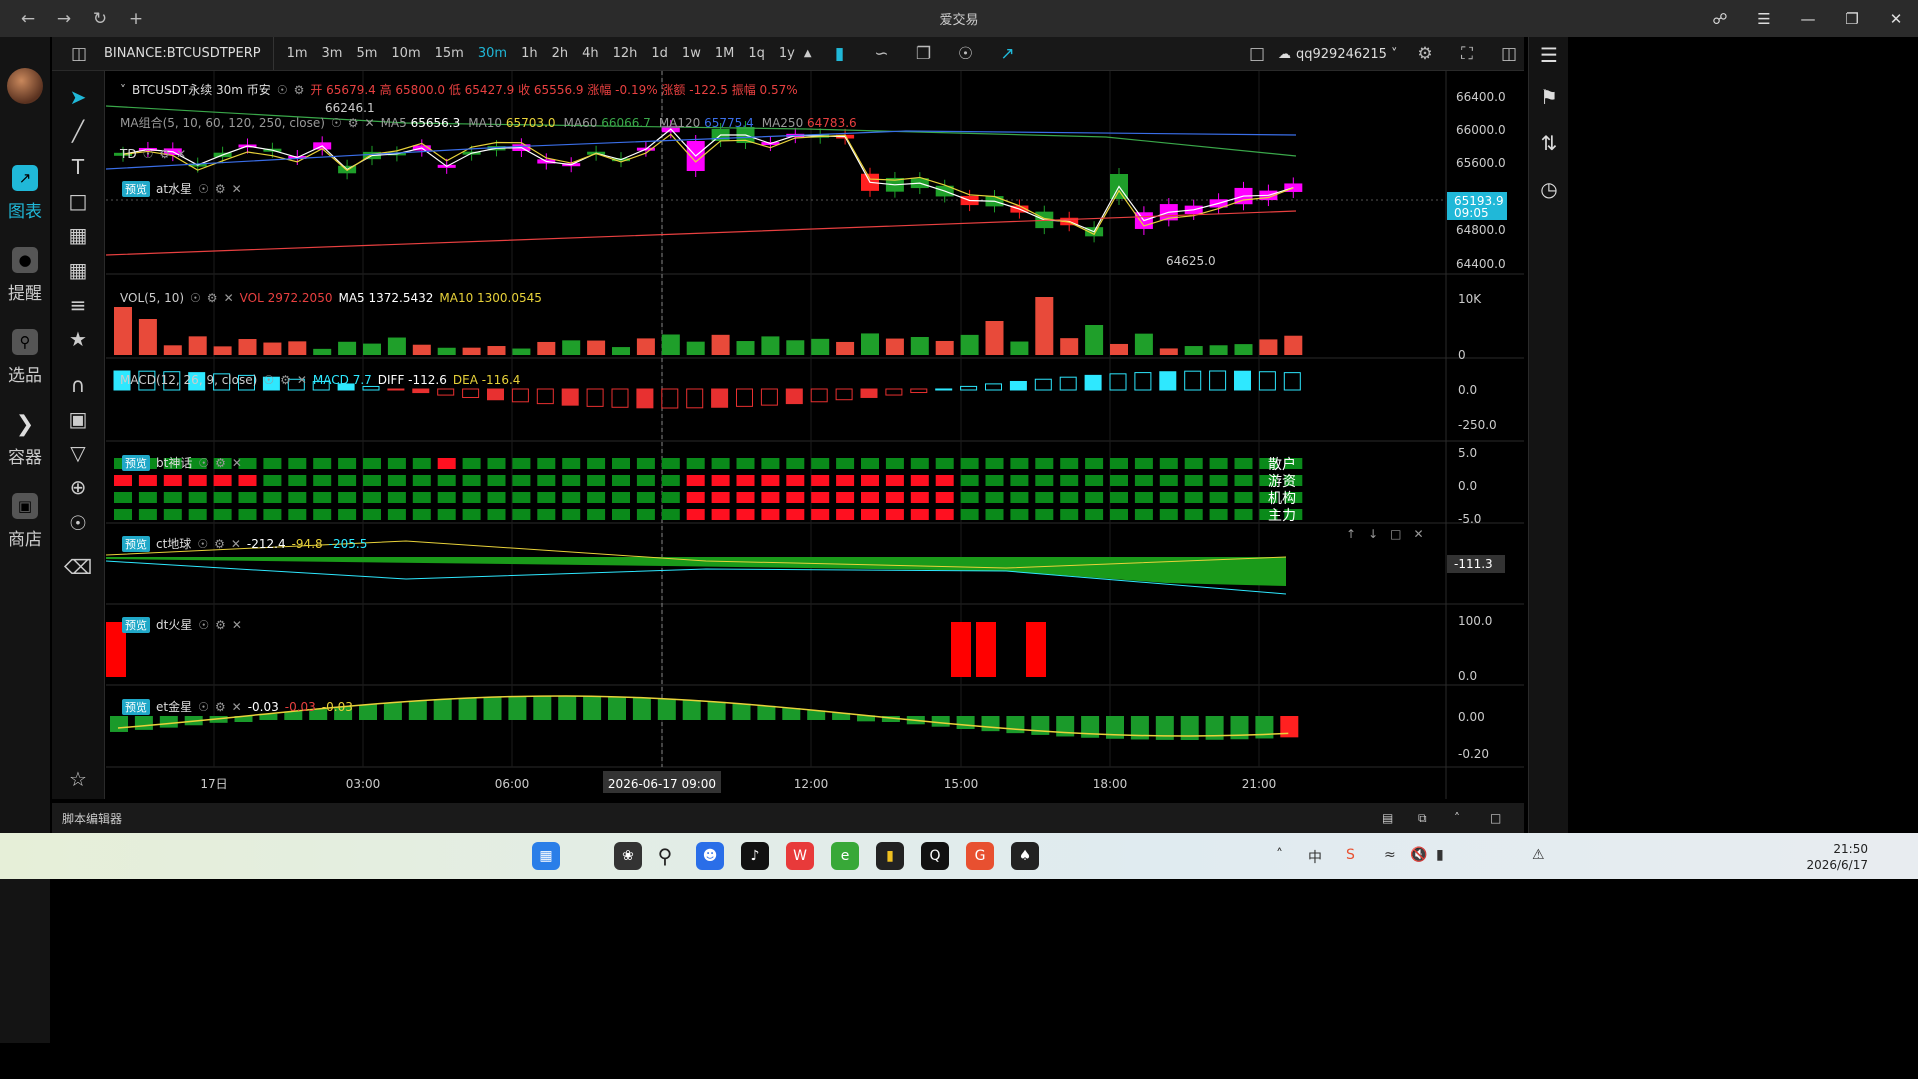 This screenshot has width=1918, height=1079. What do you see at coordinates (1008, 54) in the screenshot?
I see `draw-icon: ↗` at bounding box center [1008, 54].